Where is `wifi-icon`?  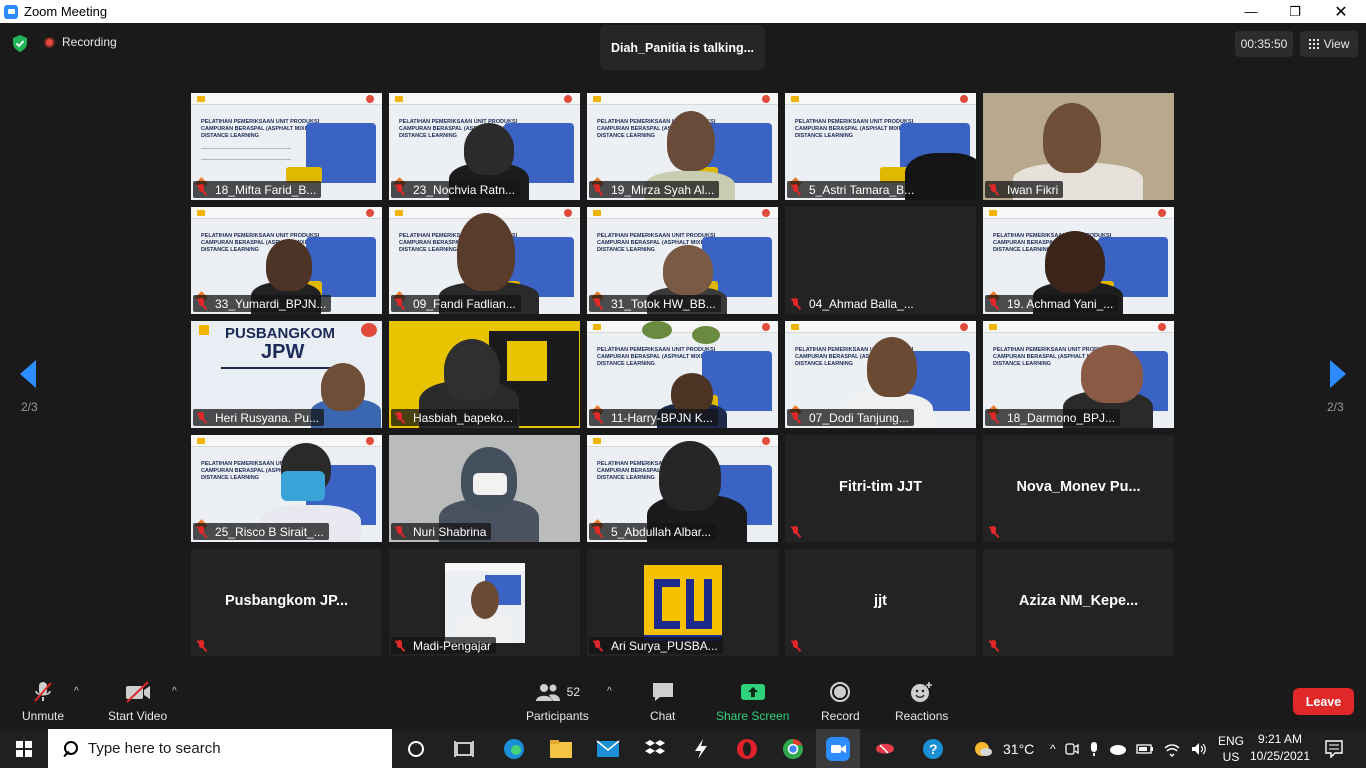
wifi-icon is located at coordinates (1172, 749).